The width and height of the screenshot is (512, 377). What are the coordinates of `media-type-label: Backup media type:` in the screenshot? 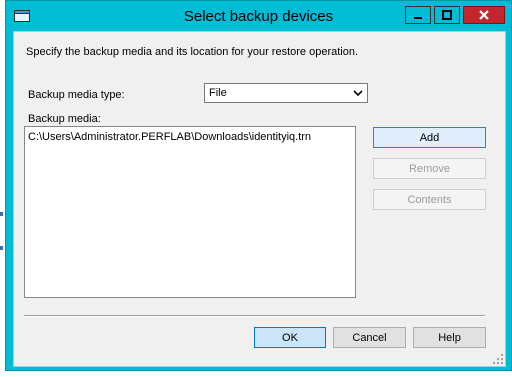 It's located at (76, 95).